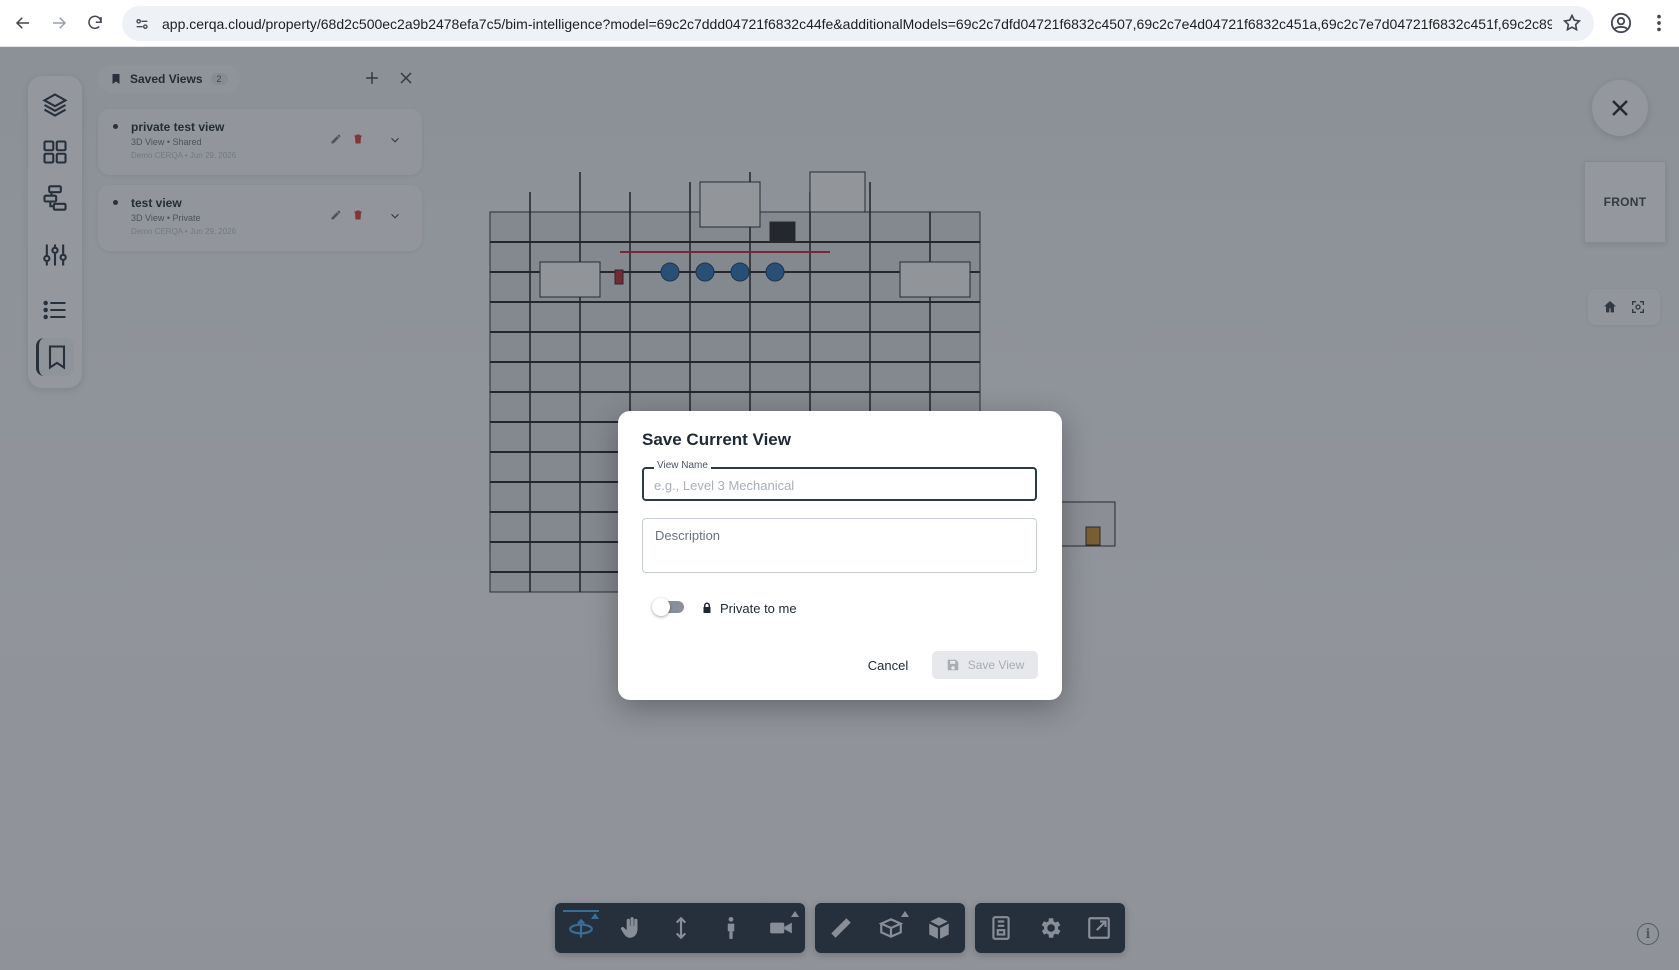 Image resolution: width=1679 pixels, height=970 pixels. Describe the element at coordinates (1659, 23) in the screenshot. I see `kebab-menu-icon` at that location.